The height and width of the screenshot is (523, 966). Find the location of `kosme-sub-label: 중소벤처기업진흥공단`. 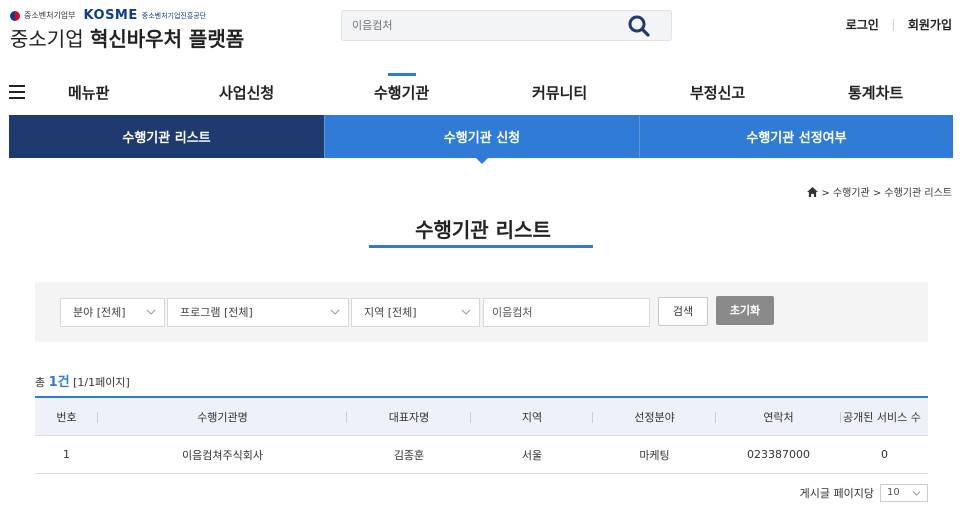

kosme-sub-label: 중소벤처기업진흥공단 is located at coordinates (174, 15).